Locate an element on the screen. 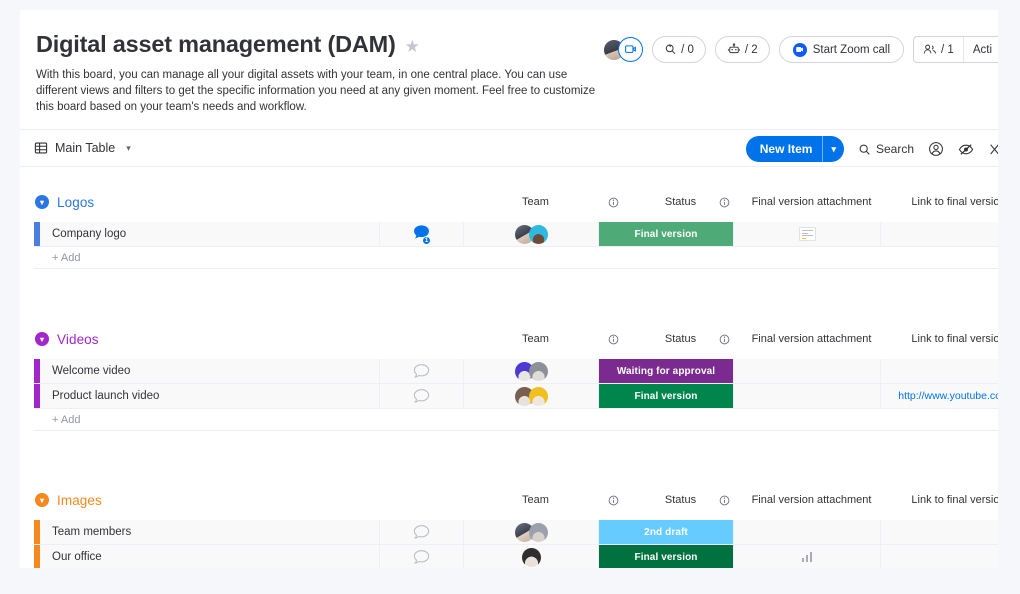 The width and height of the screenshot is (1020, 594). hide-columns-button is located at coordinates (966, 149).